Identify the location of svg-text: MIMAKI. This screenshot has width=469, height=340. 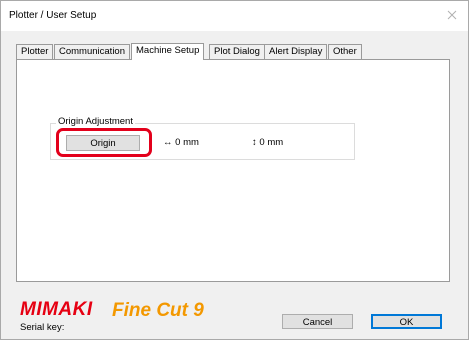
(56, 309).